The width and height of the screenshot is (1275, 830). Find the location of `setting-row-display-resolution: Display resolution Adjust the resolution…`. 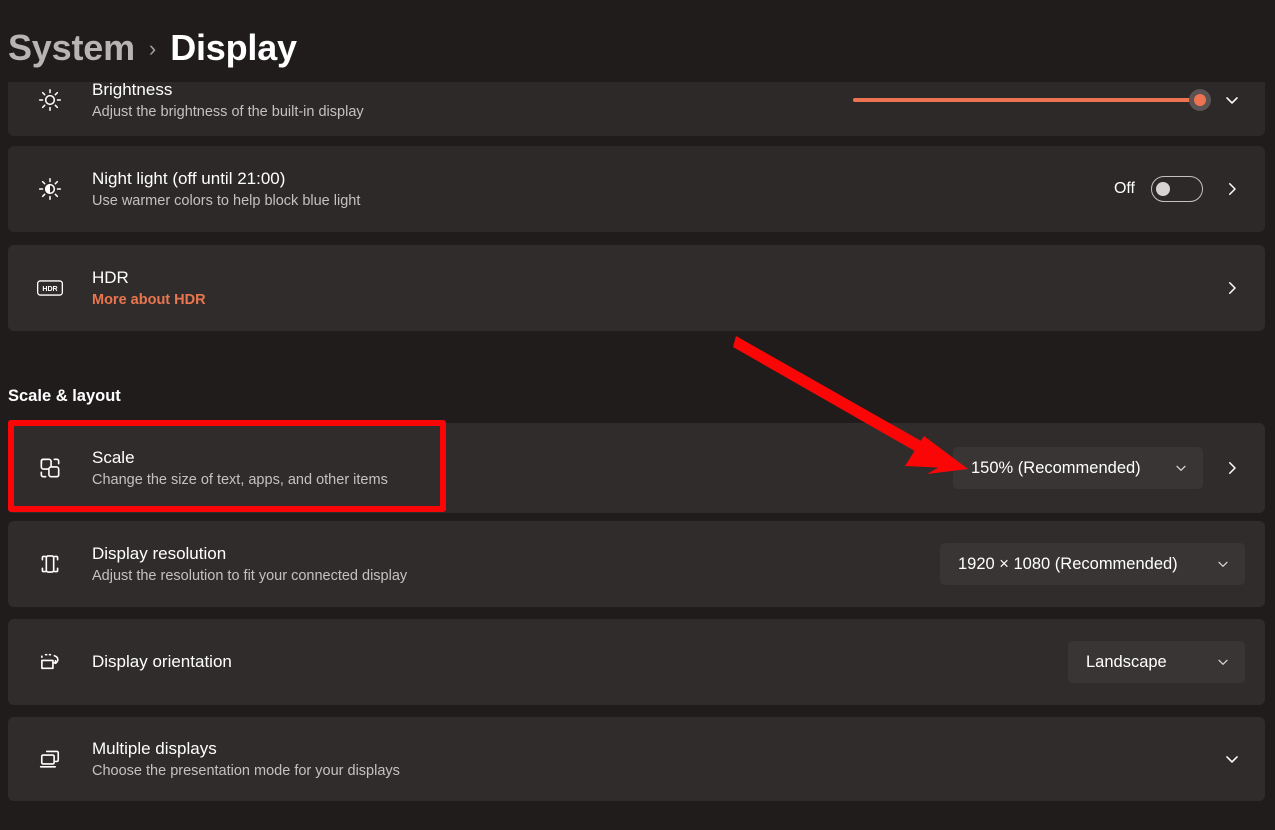

setting-row-display-resolution: Display resolution Adjust the resolution… is located at coordinates (636, 564).